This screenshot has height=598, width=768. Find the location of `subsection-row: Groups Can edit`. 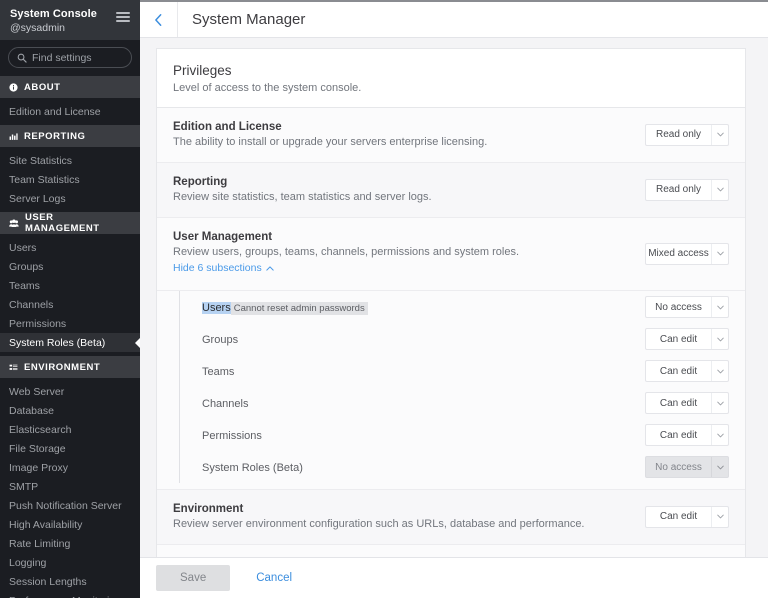

subsection-row: Groups Can edit is located at coordinates (454, 339).